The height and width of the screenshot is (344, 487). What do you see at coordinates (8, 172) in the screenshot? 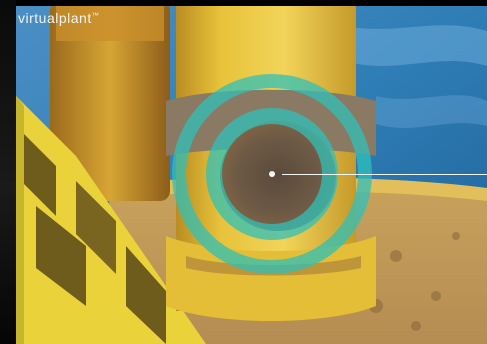
I see `left-frame-strip` at bounding box center [8, 172].